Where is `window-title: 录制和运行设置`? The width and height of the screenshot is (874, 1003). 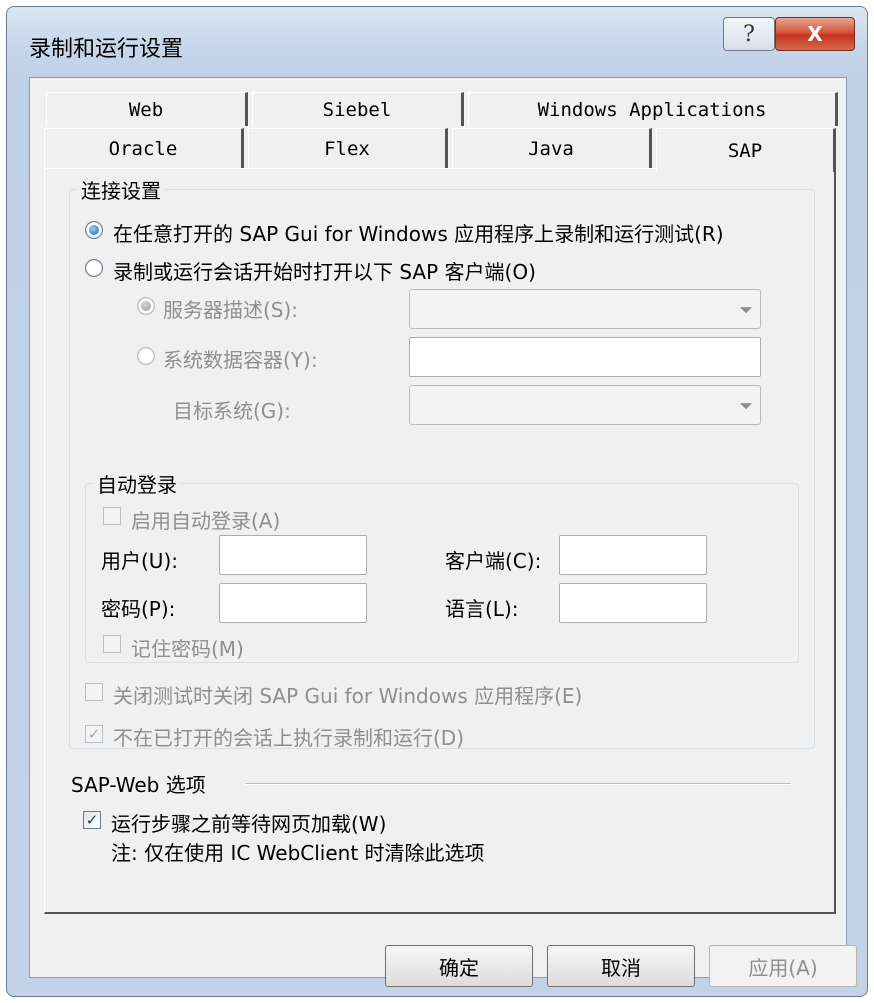 window-title: 录制和运行设置 is located at coordinates (106, 49).